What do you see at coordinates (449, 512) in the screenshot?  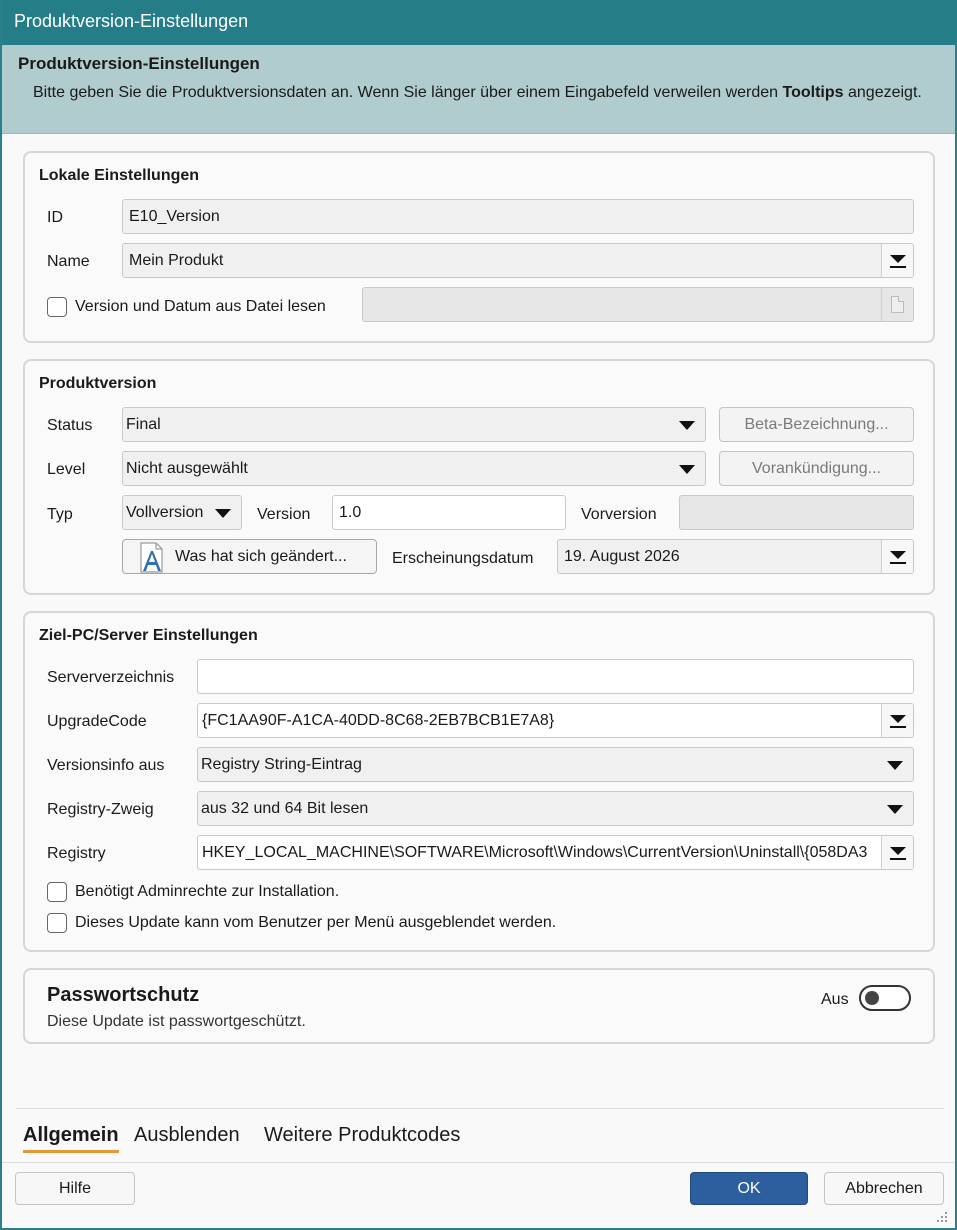 I see `version-input: 1.0` at bounding box center [449, 512].